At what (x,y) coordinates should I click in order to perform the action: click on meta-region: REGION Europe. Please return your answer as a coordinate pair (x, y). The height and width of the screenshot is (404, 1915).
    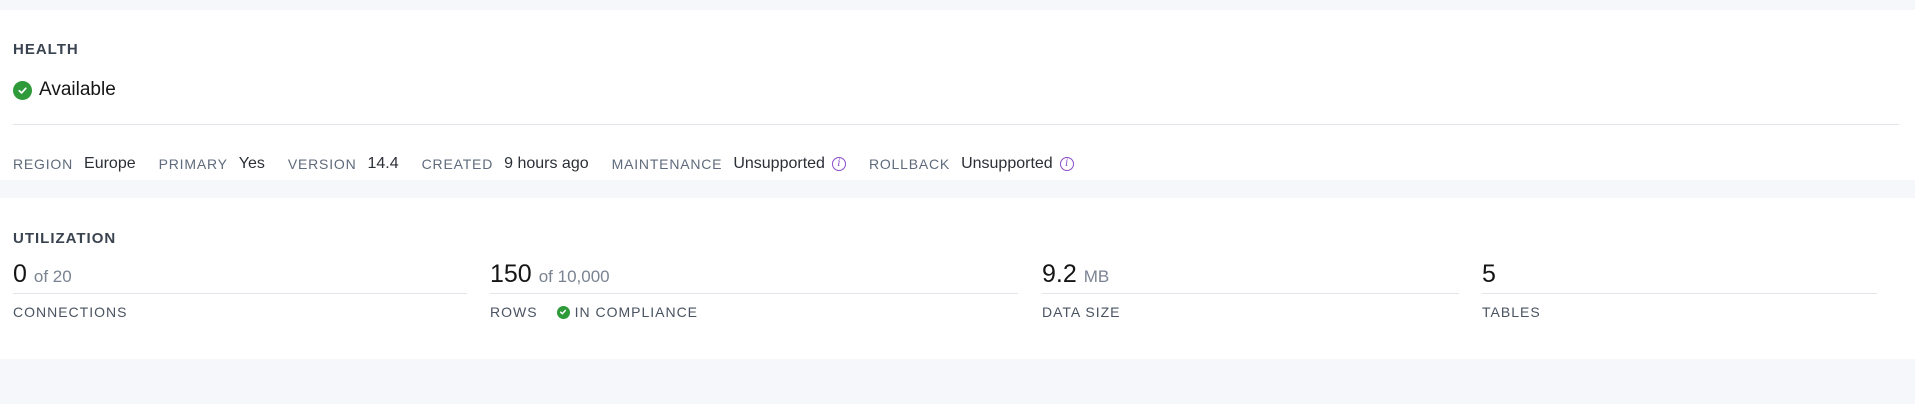
    Looking at the image, I should click on (74, 164).